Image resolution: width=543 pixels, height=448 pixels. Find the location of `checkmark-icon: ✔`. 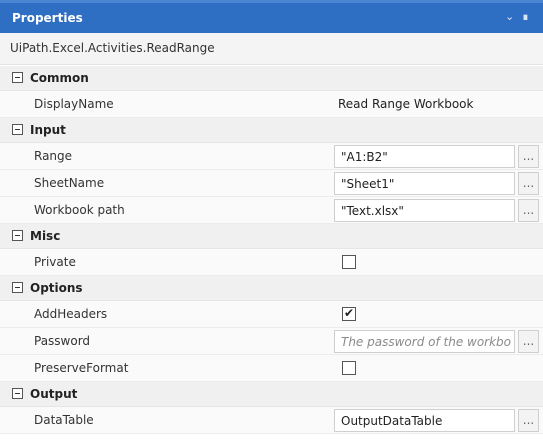

checkmark-icon: ✔ is located at coordinates (349, 313).